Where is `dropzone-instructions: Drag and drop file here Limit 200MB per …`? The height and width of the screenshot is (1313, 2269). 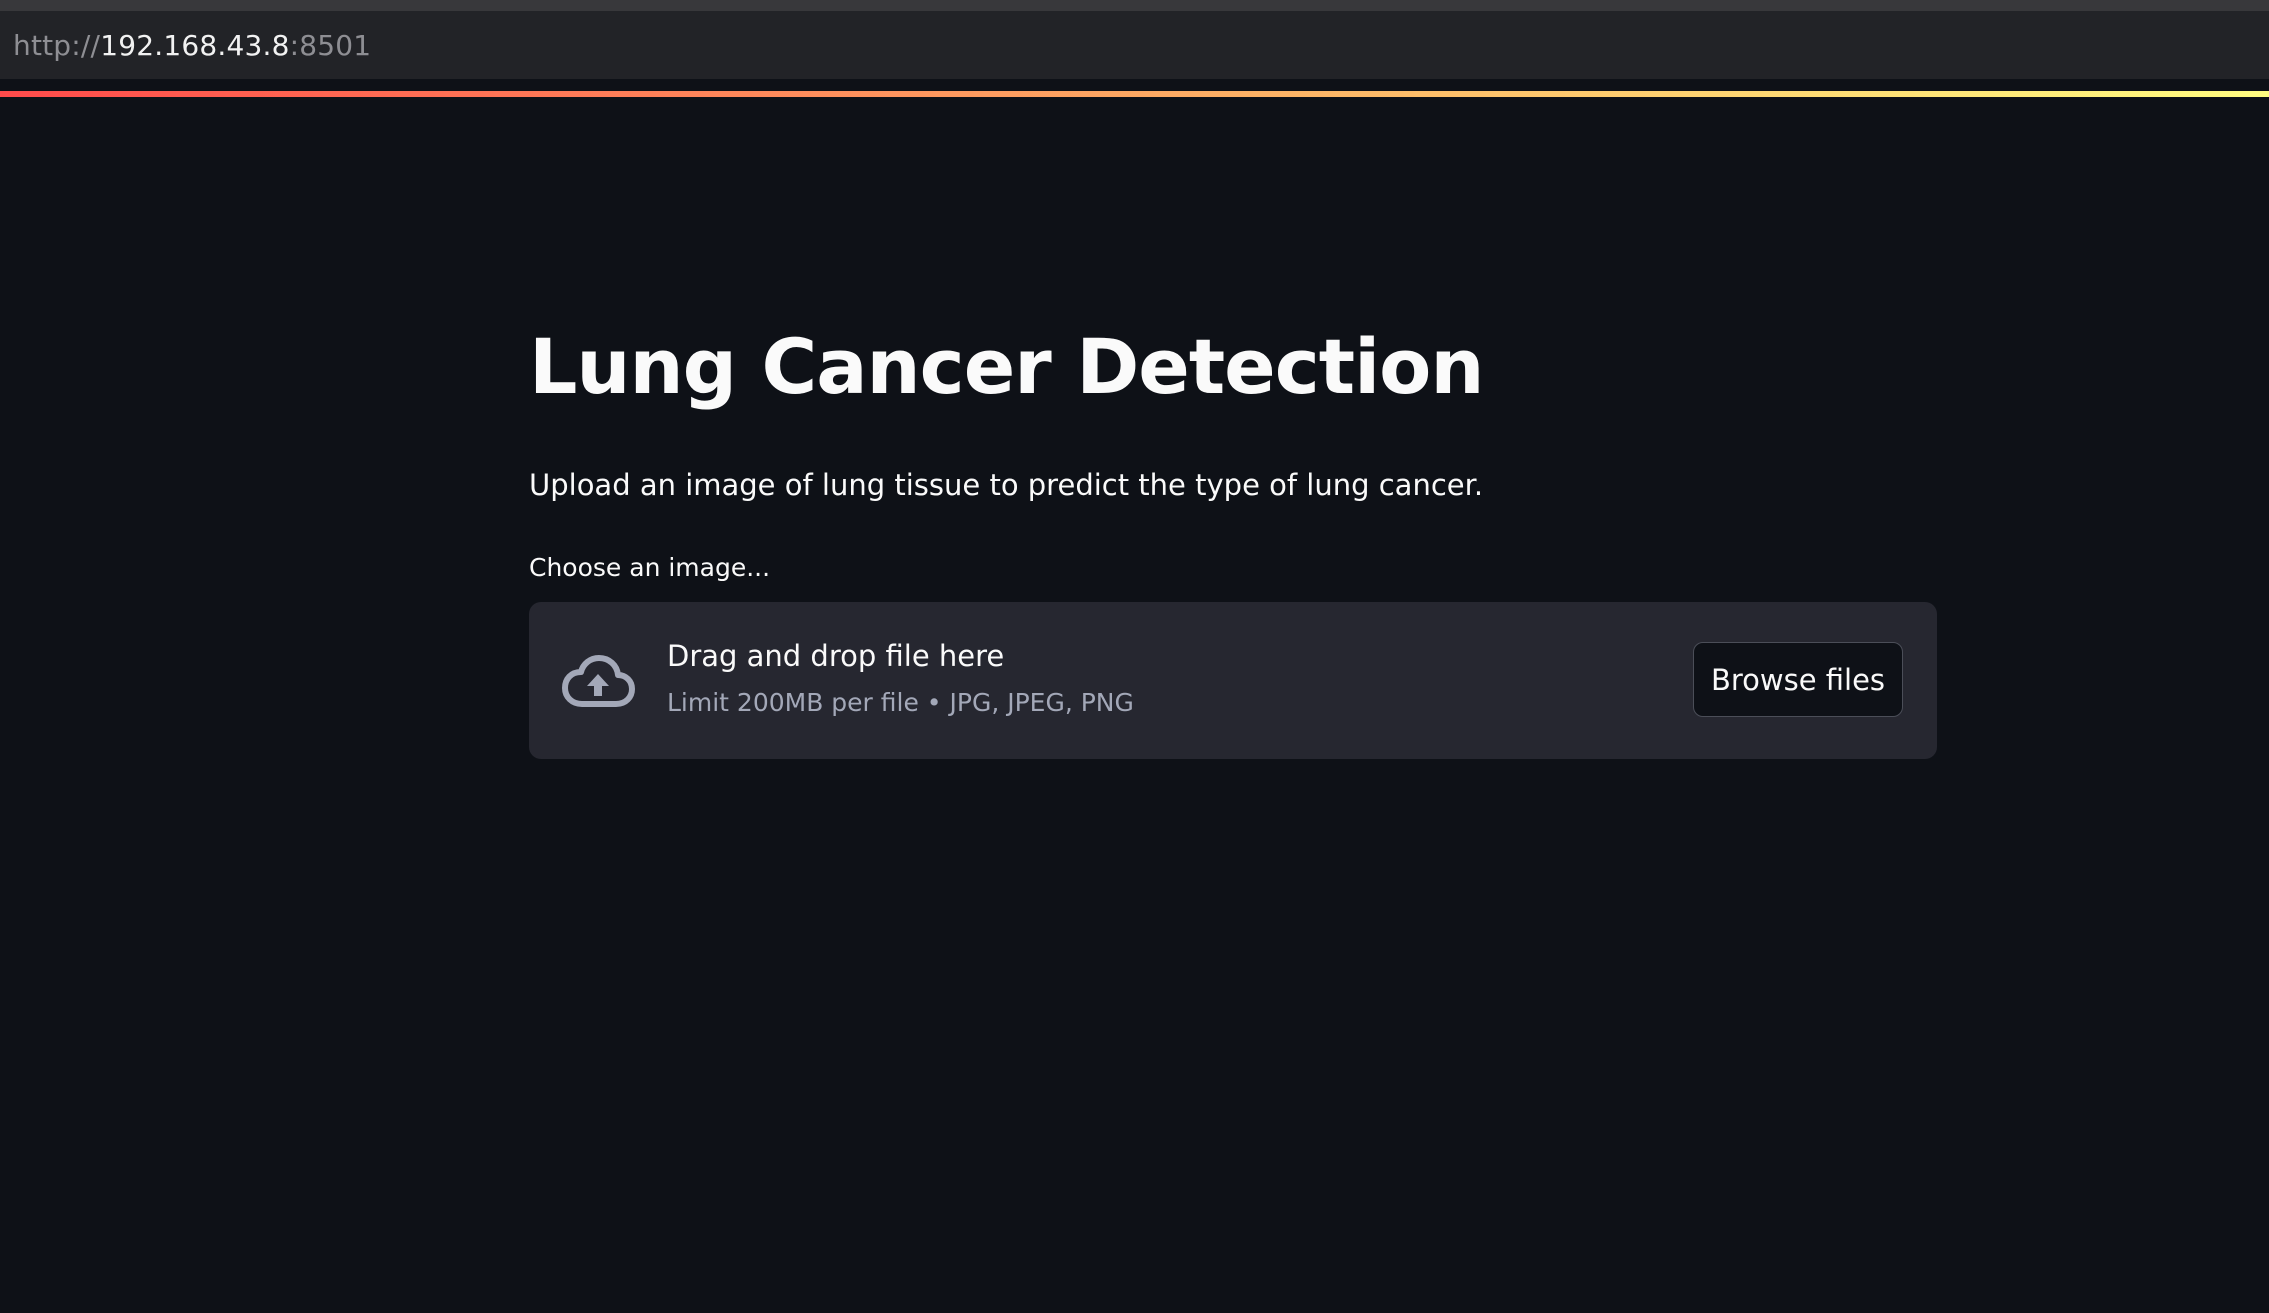 dropzone-instructions: Drag and drop file here Limit 200MB per … is located at coordinates (900, 678).